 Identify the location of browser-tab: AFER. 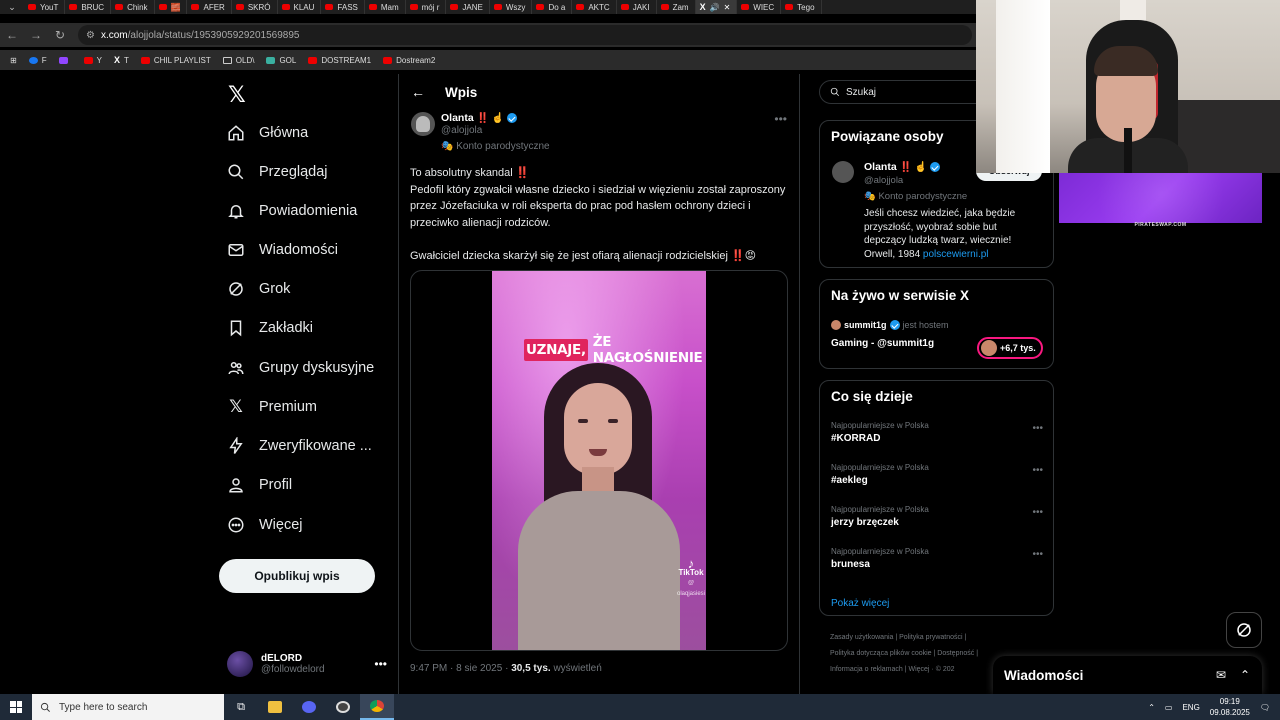
(209, 7).